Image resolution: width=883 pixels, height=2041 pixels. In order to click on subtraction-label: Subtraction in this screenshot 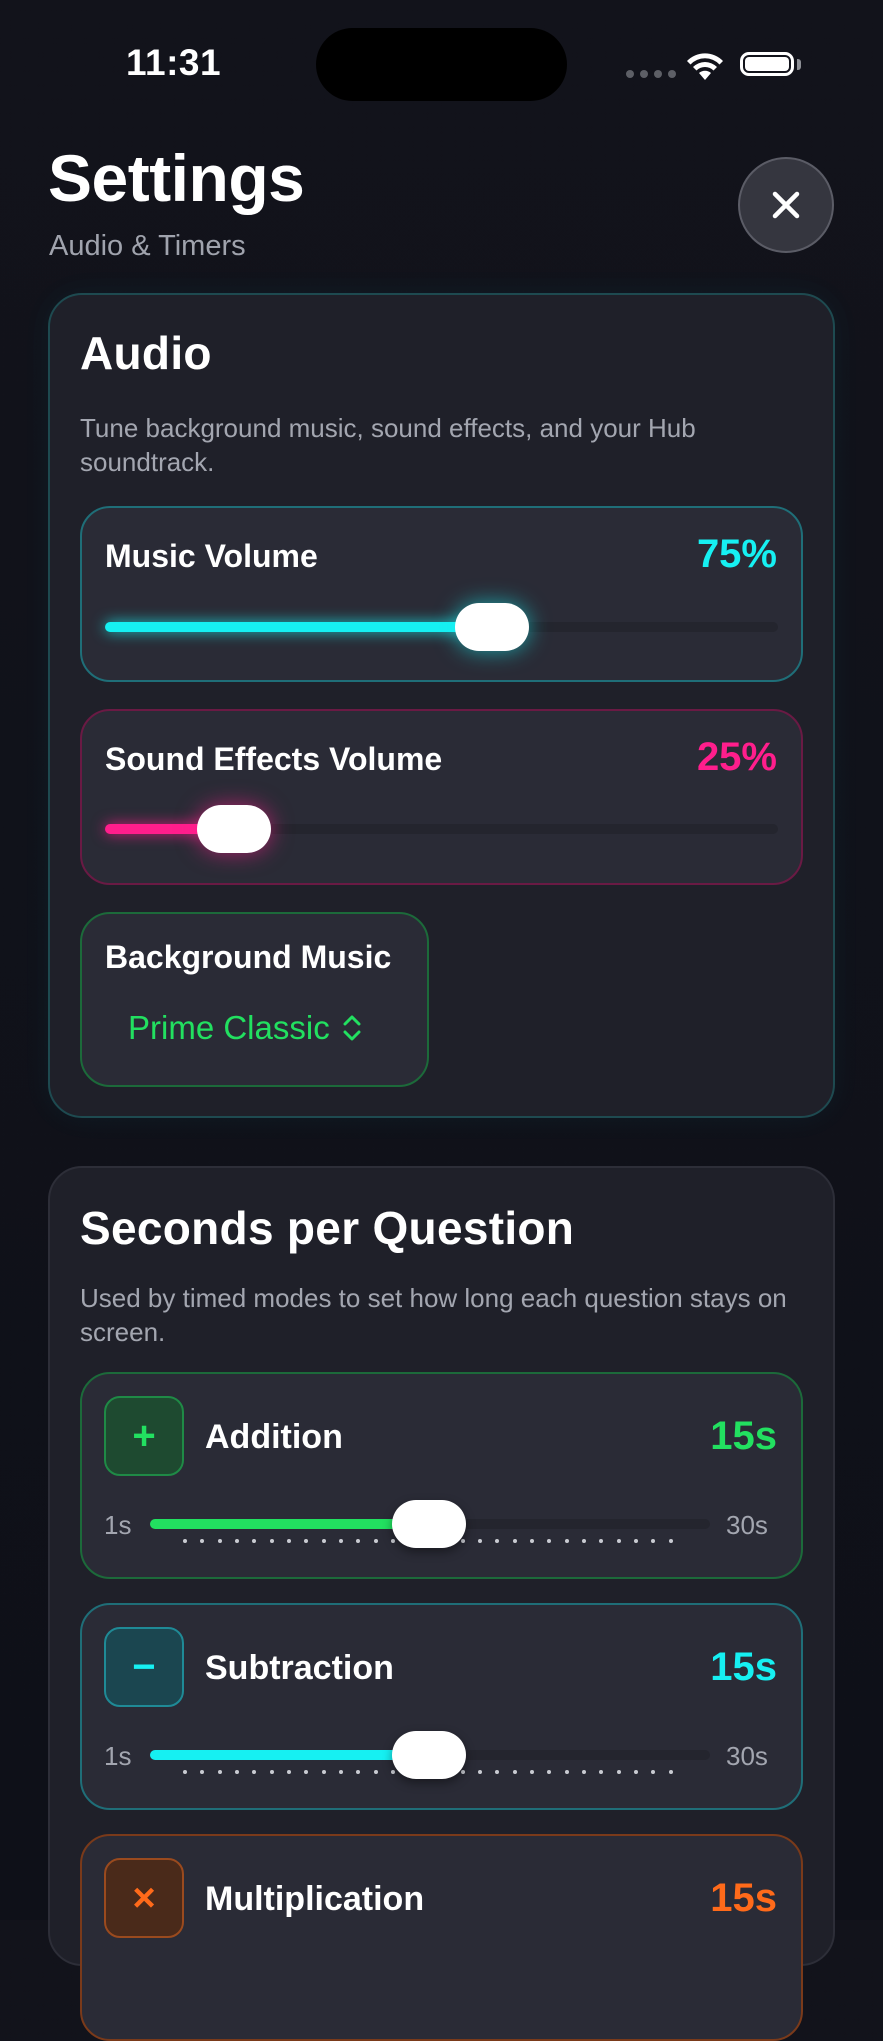, I will do `click(299, 1668)`.